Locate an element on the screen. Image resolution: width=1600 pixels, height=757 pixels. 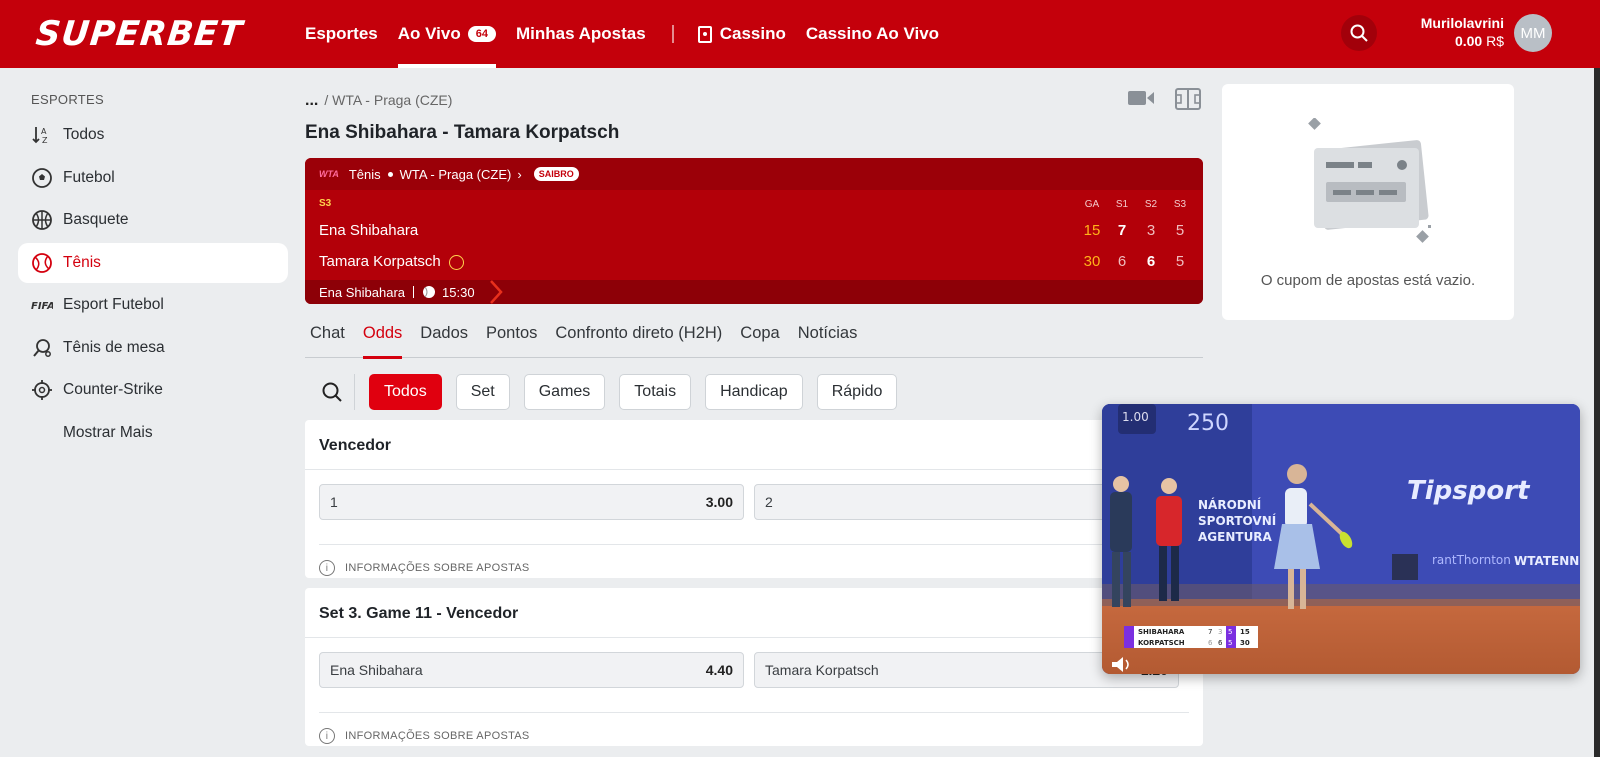
tab-pontos: Pontos is located at coordinates (511, 338).